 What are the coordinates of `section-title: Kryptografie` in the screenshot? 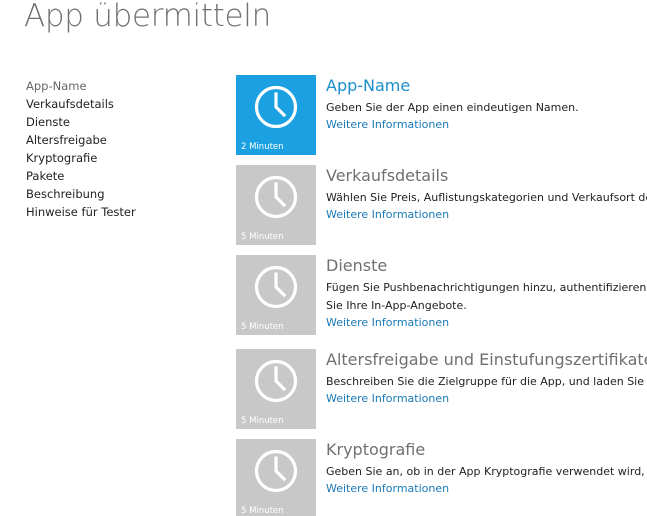 It's located at (375, 449).